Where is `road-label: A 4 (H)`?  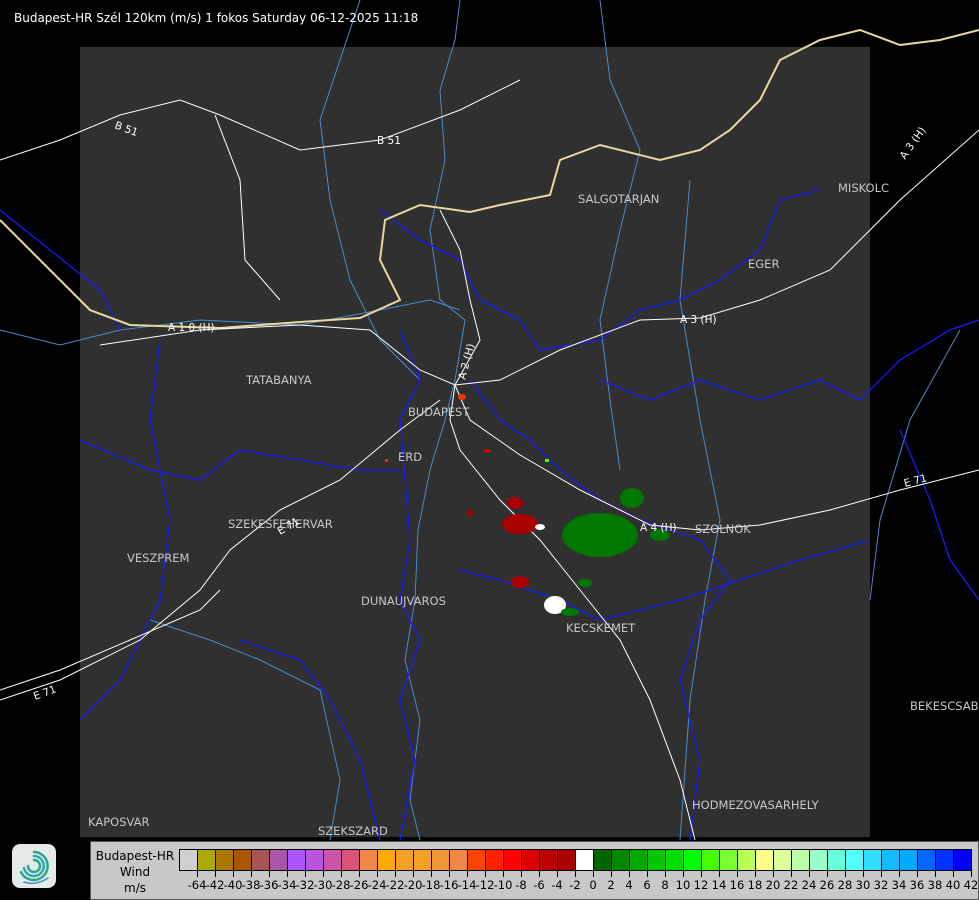
road-label: A 4 (H) is located at coordinates (658, 528).